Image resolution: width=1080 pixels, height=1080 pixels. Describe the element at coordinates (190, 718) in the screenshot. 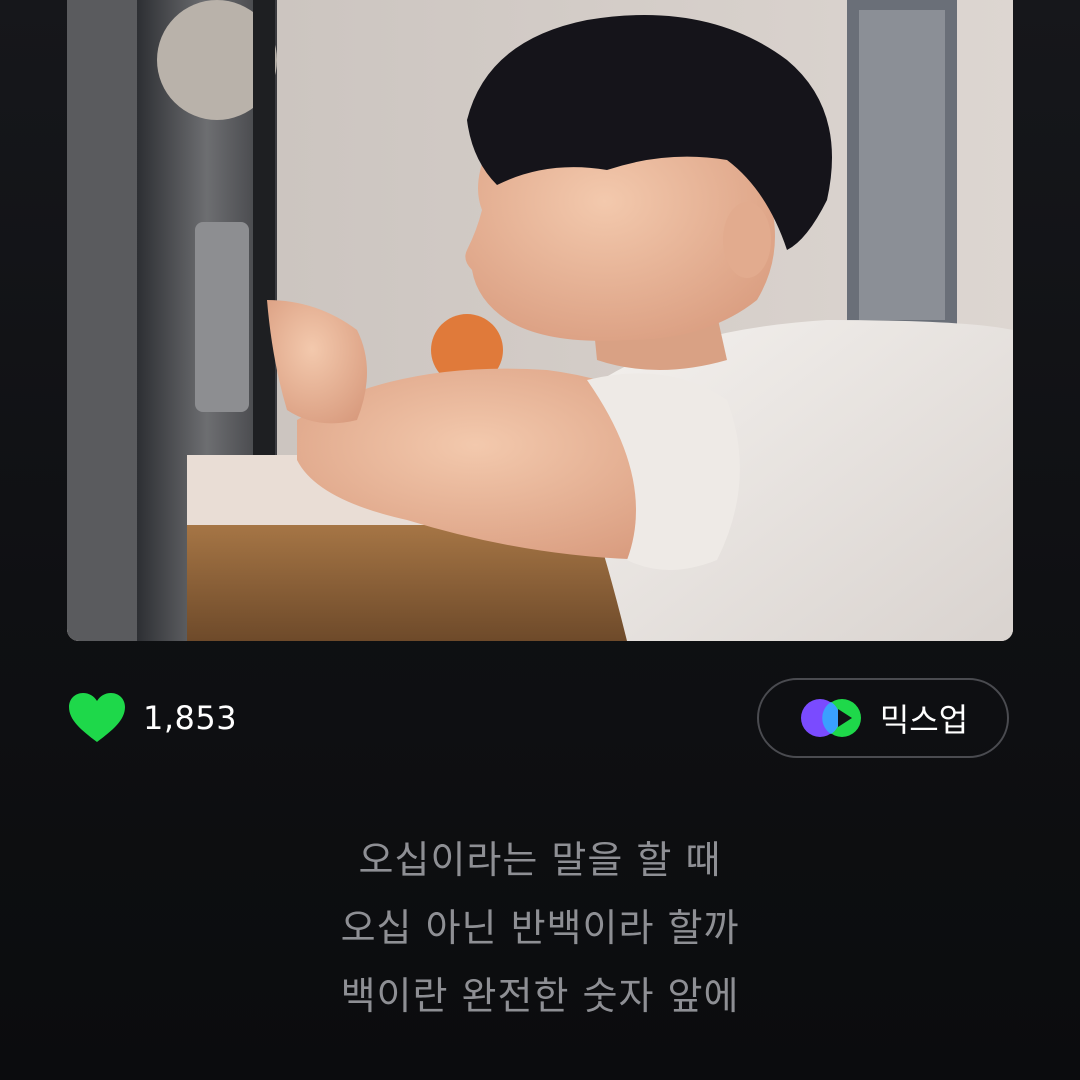

I see `like-count: 1,853` at that location.